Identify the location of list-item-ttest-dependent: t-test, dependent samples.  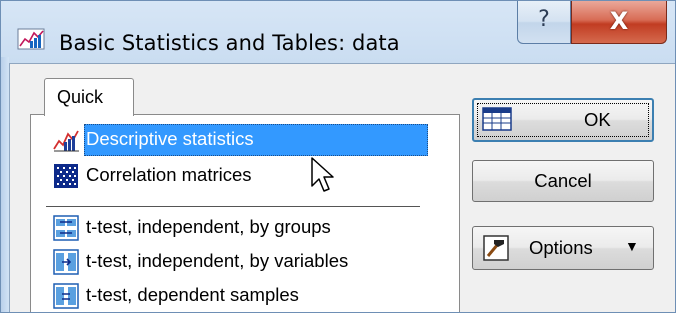
(252, 296).